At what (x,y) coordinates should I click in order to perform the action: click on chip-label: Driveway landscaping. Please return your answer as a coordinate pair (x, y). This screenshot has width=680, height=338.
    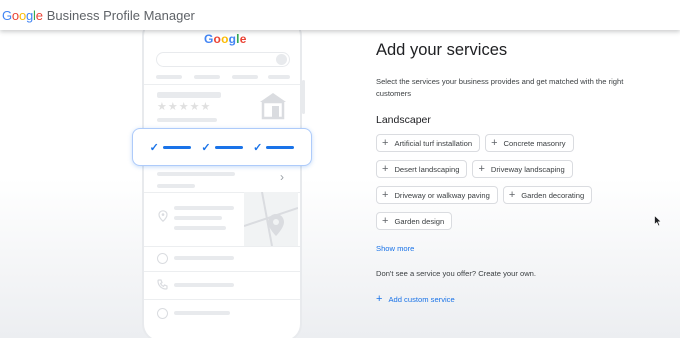
    Looking at the image, I should click on (527, 169).